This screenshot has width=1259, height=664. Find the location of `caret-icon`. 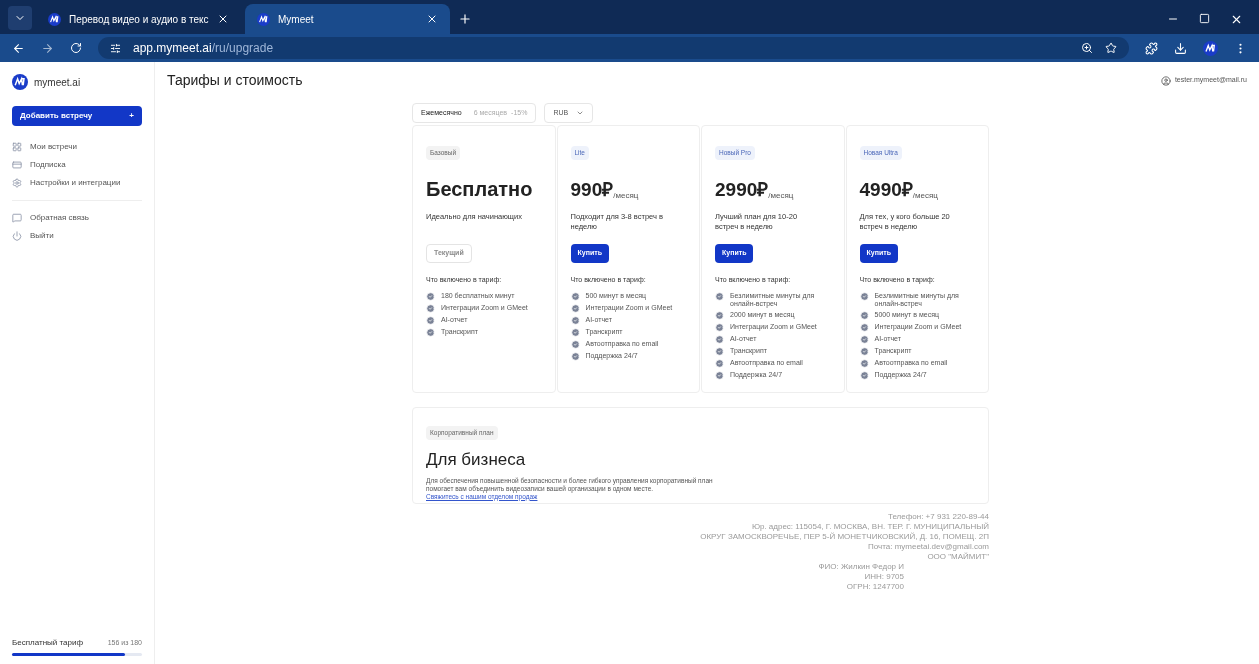

caret-icon is located at coordinates (580, 113).